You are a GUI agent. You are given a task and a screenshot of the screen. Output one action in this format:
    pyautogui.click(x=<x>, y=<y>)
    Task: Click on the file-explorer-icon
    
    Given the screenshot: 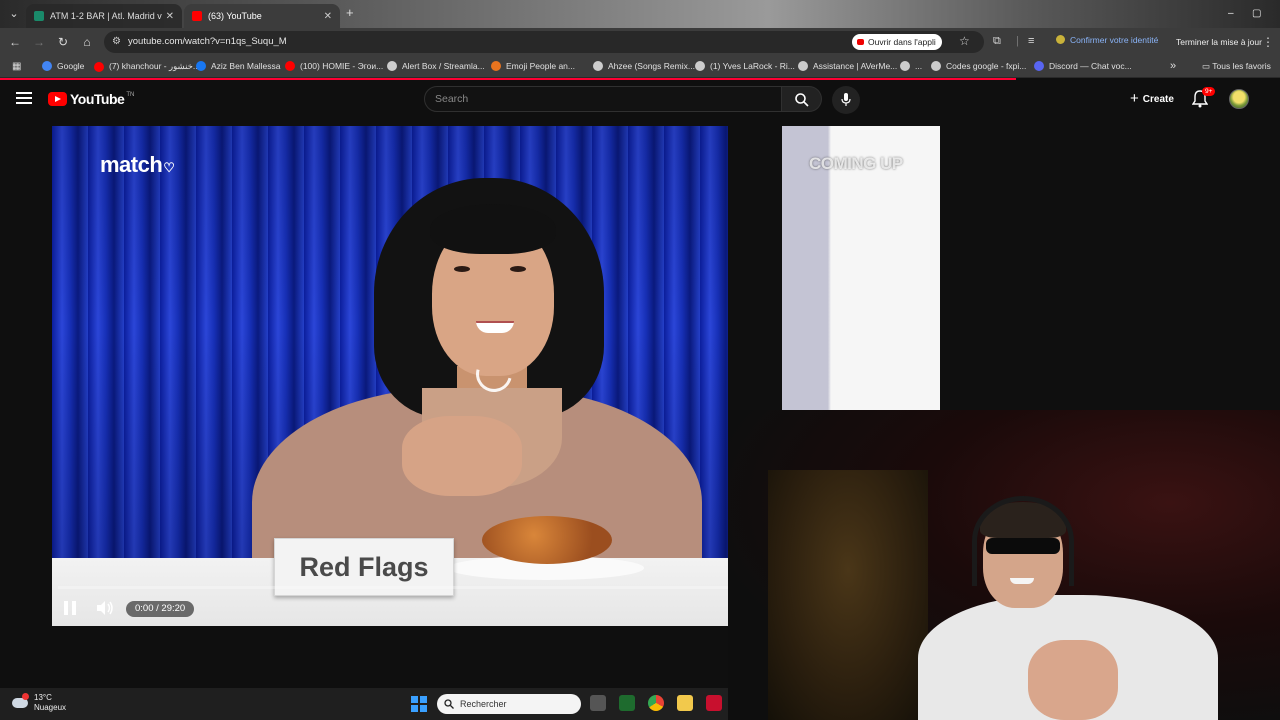 What is the action you would take?
    pyautogui.click(x=685, y=703)
    